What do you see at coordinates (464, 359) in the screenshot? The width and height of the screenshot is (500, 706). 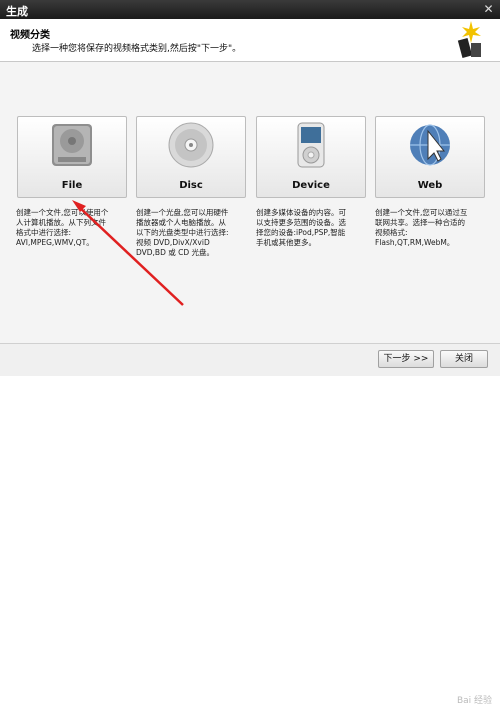 I see `close-button: 关闭` at bounding box center [464, 359].